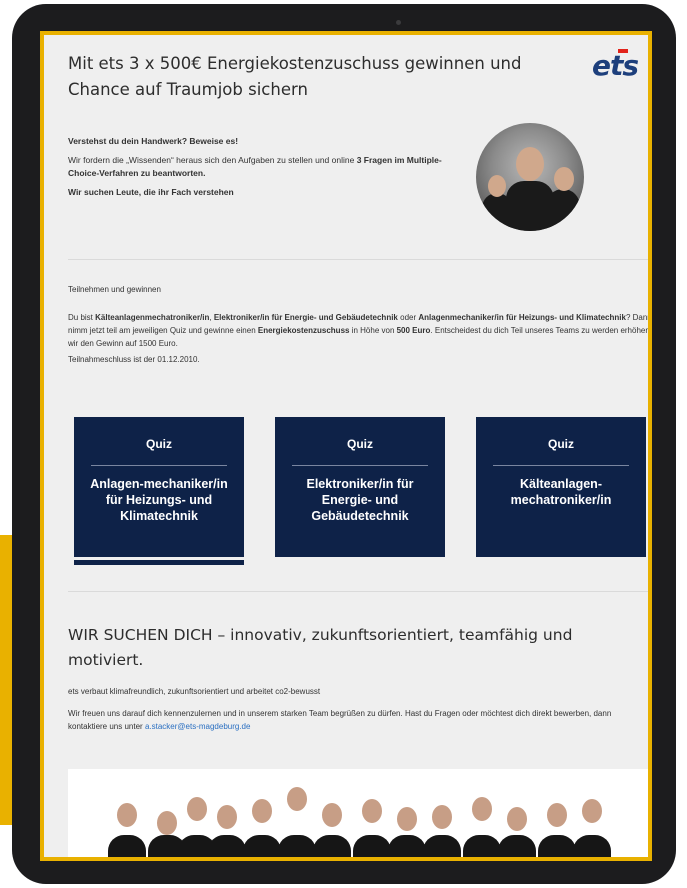  I want to click on participate-heading: Teilnehmen und gewinnen, so click(114, 289).